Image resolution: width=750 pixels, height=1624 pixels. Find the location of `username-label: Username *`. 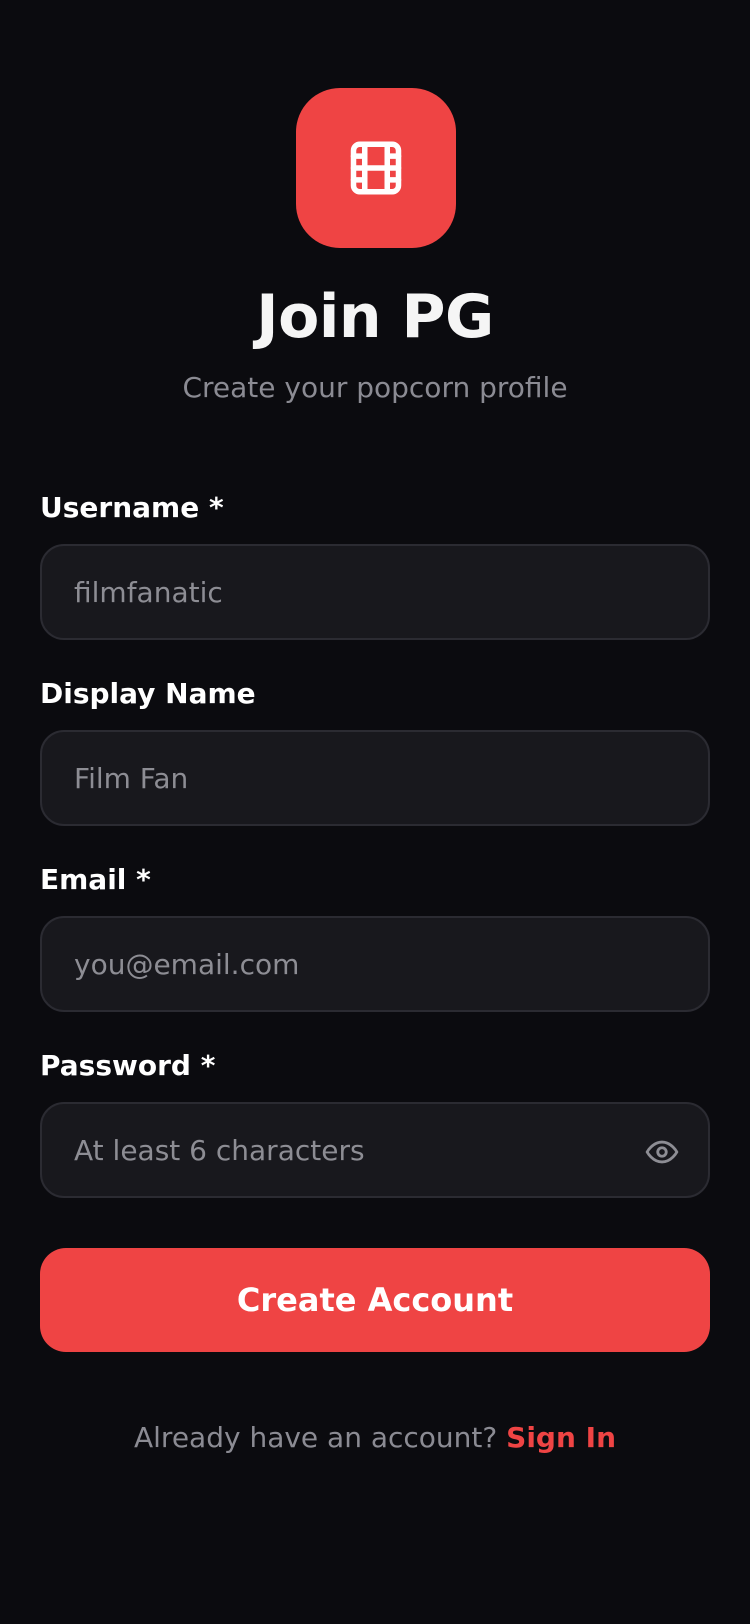

username-label: Username * is located at coordinates (132, 507).